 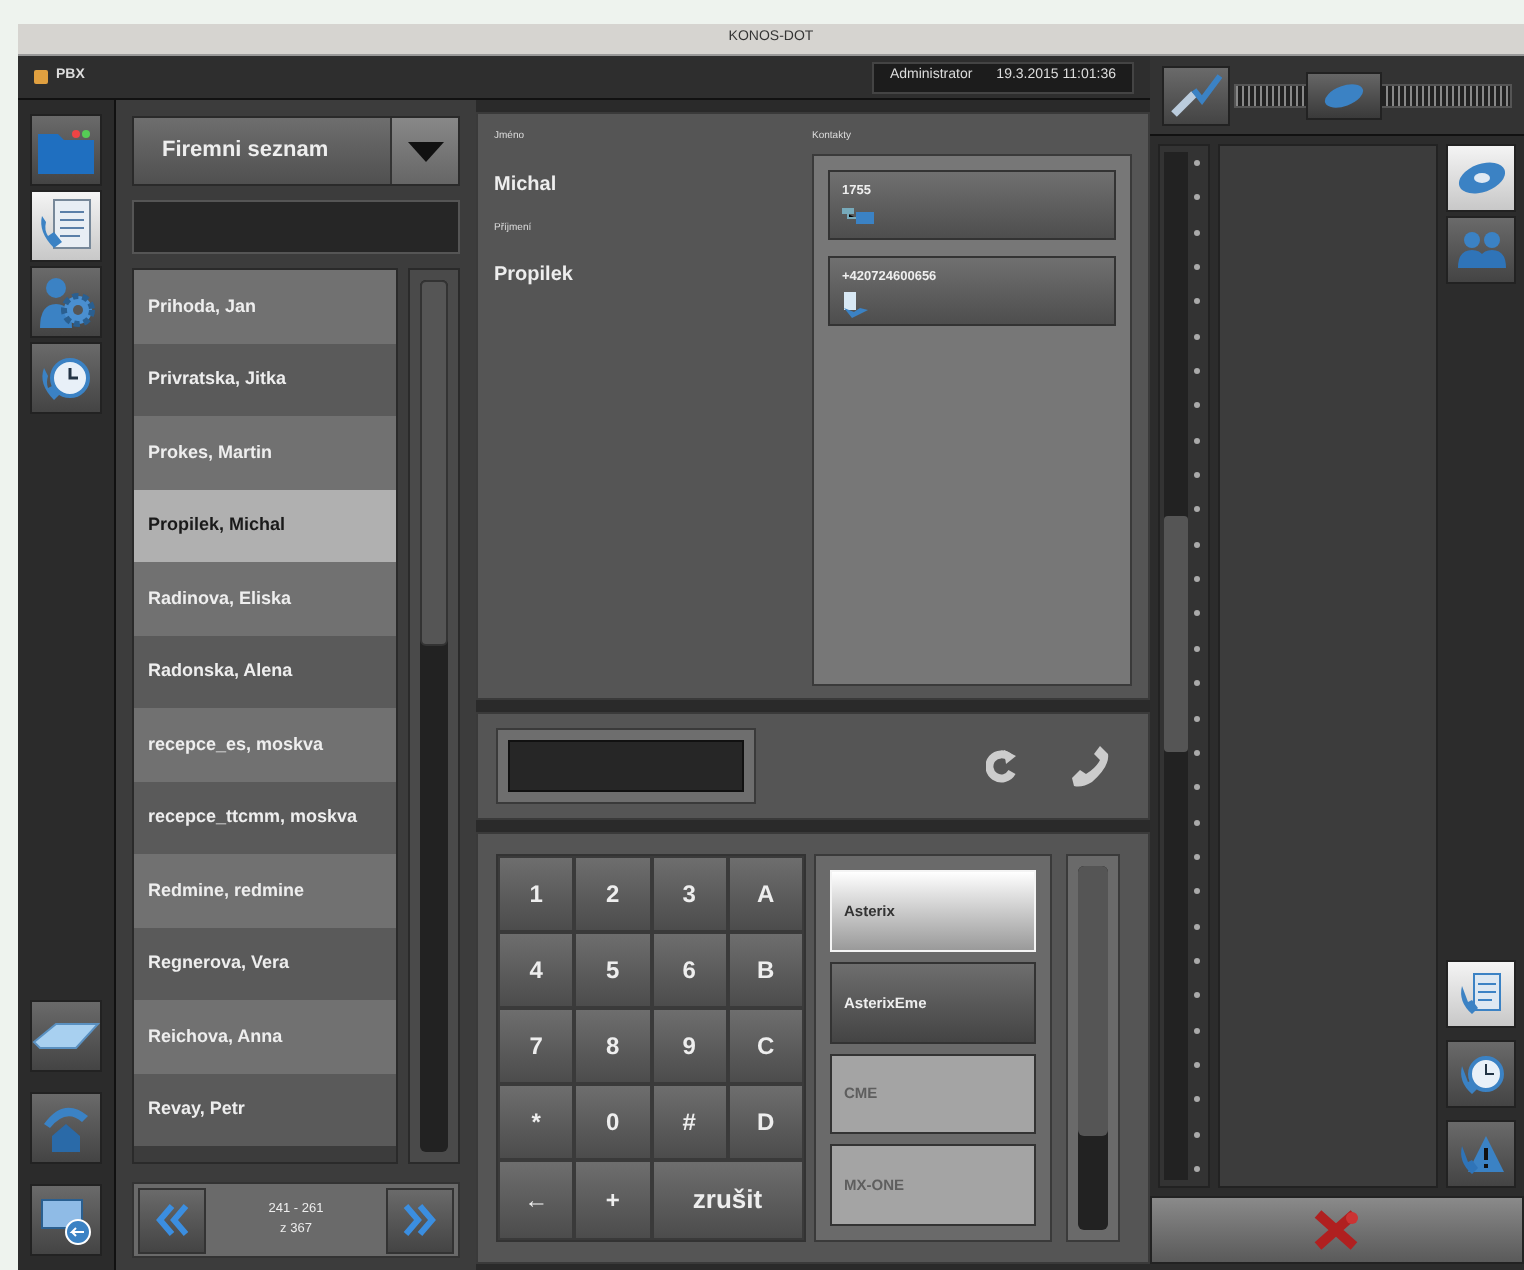 What do you see at coordinates (66, 150) in the screenshot?
I see `folder-icon` at bounding box center [66, 150].